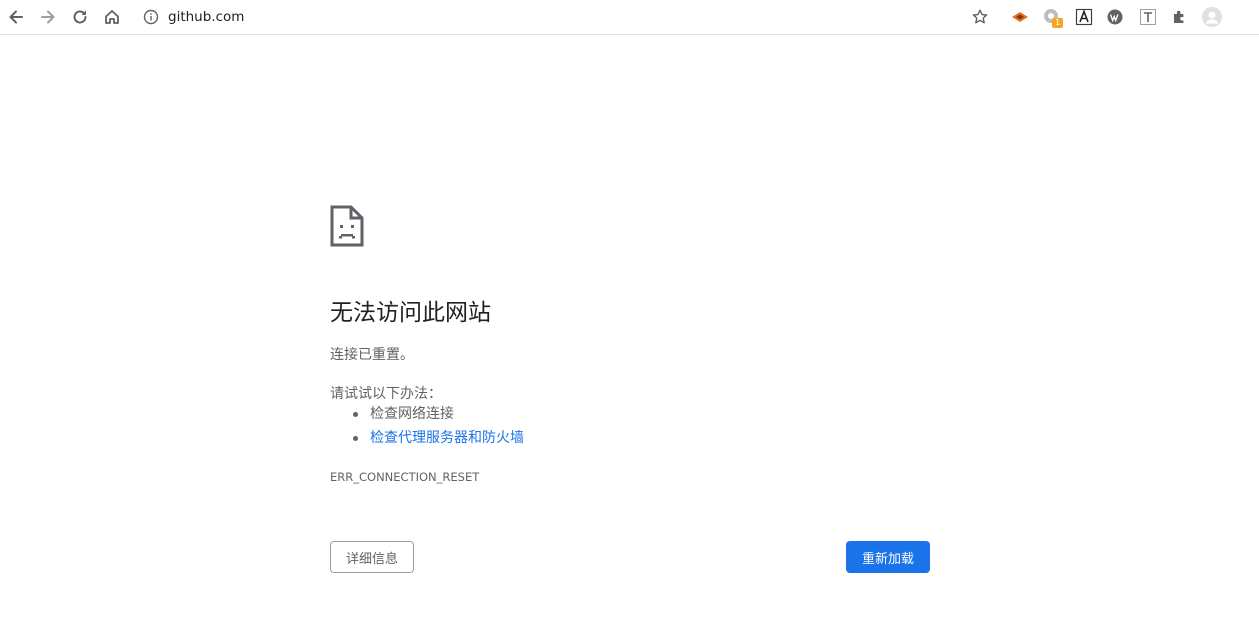  I want to click on info-icon, so click(151, 17).